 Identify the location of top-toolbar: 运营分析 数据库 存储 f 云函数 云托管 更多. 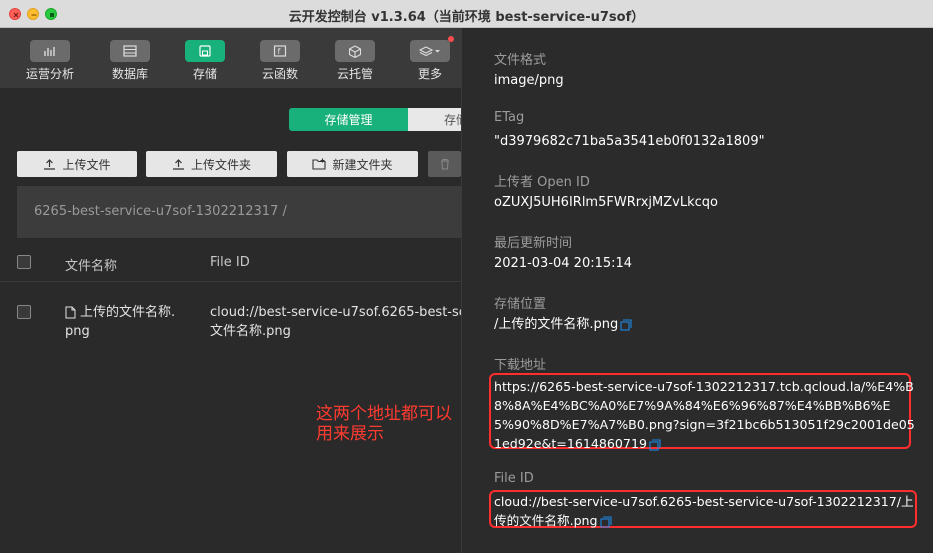
(230, 58).